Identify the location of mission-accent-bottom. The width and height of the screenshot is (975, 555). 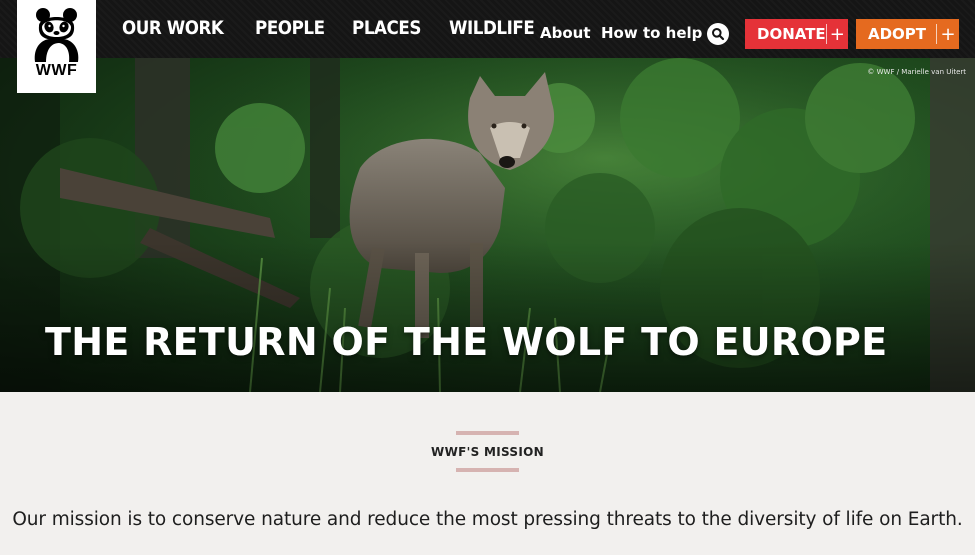
(487, 470).